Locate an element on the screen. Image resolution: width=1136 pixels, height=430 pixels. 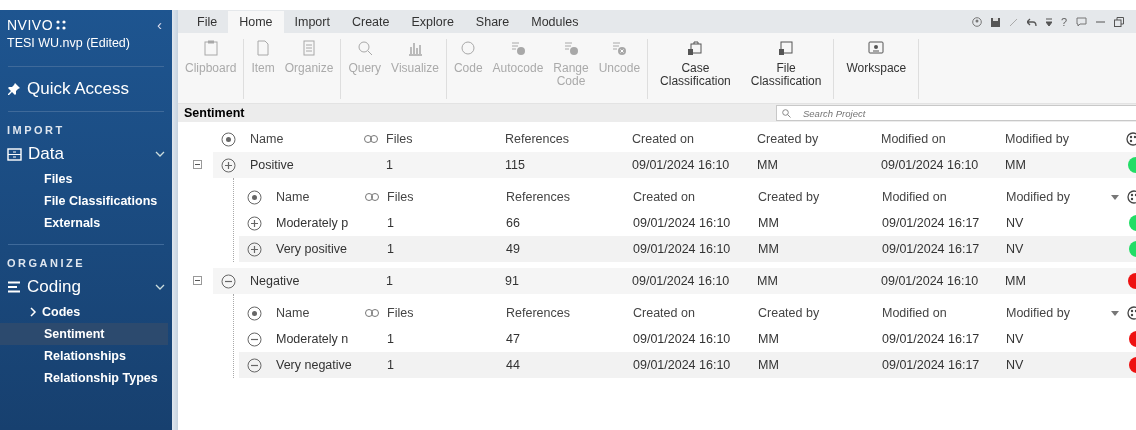
search-field: Search Project is located at coordinates (956, 113).